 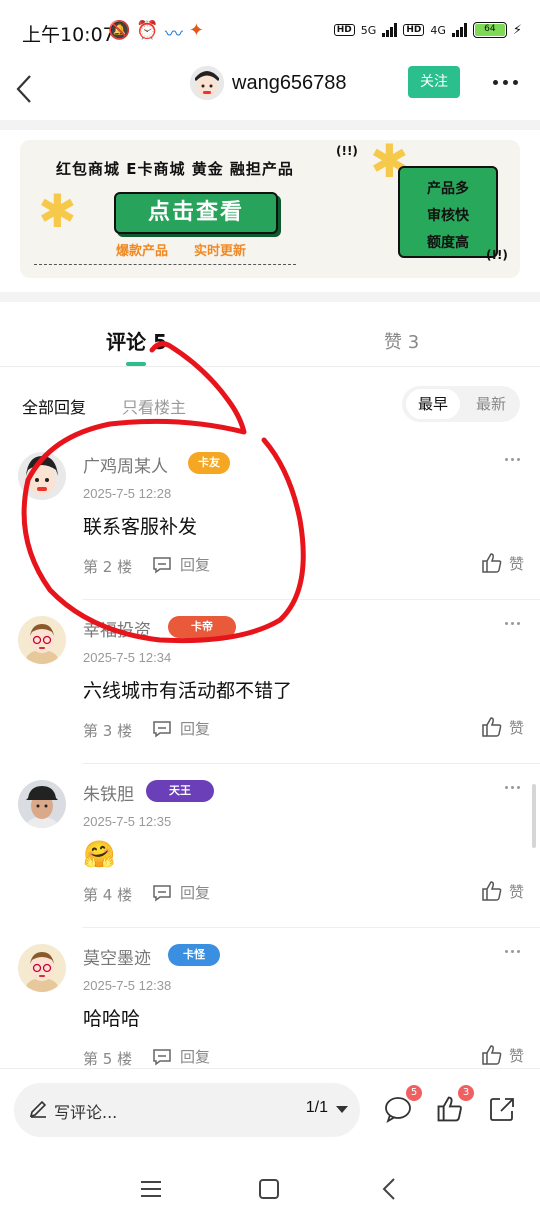 I want to click on share-button, so click(x=502, y=1109).